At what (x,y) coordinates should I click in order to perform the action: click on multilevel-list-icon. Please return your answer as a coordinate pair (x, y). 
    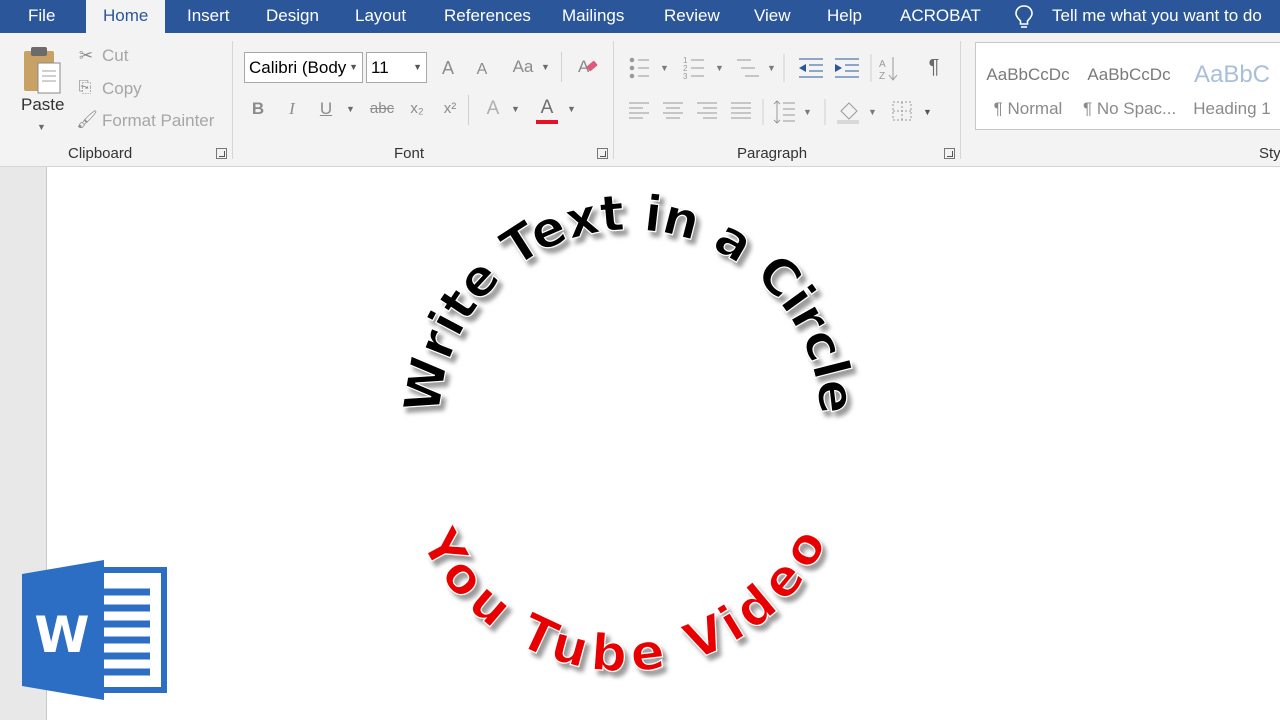
    Looking at the image, I should click on (748, 68).